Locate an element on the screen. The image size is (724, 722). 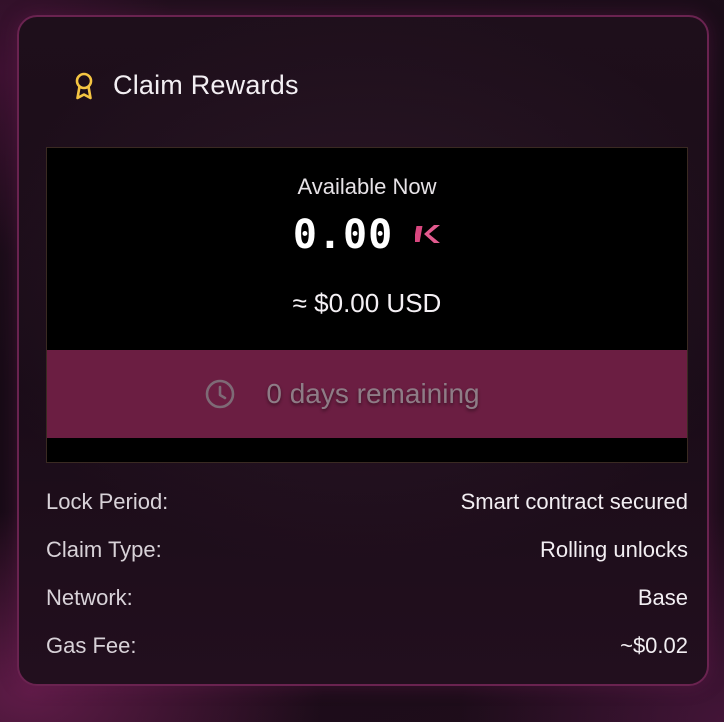
detail-row-network: Network: Base is located at coordinates (367, 598).